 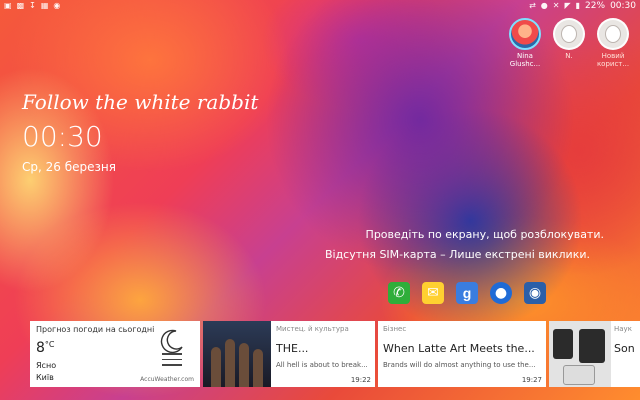 I want to click on accuweather-logo: AccuWeather.com, so click(x=167, y=379).